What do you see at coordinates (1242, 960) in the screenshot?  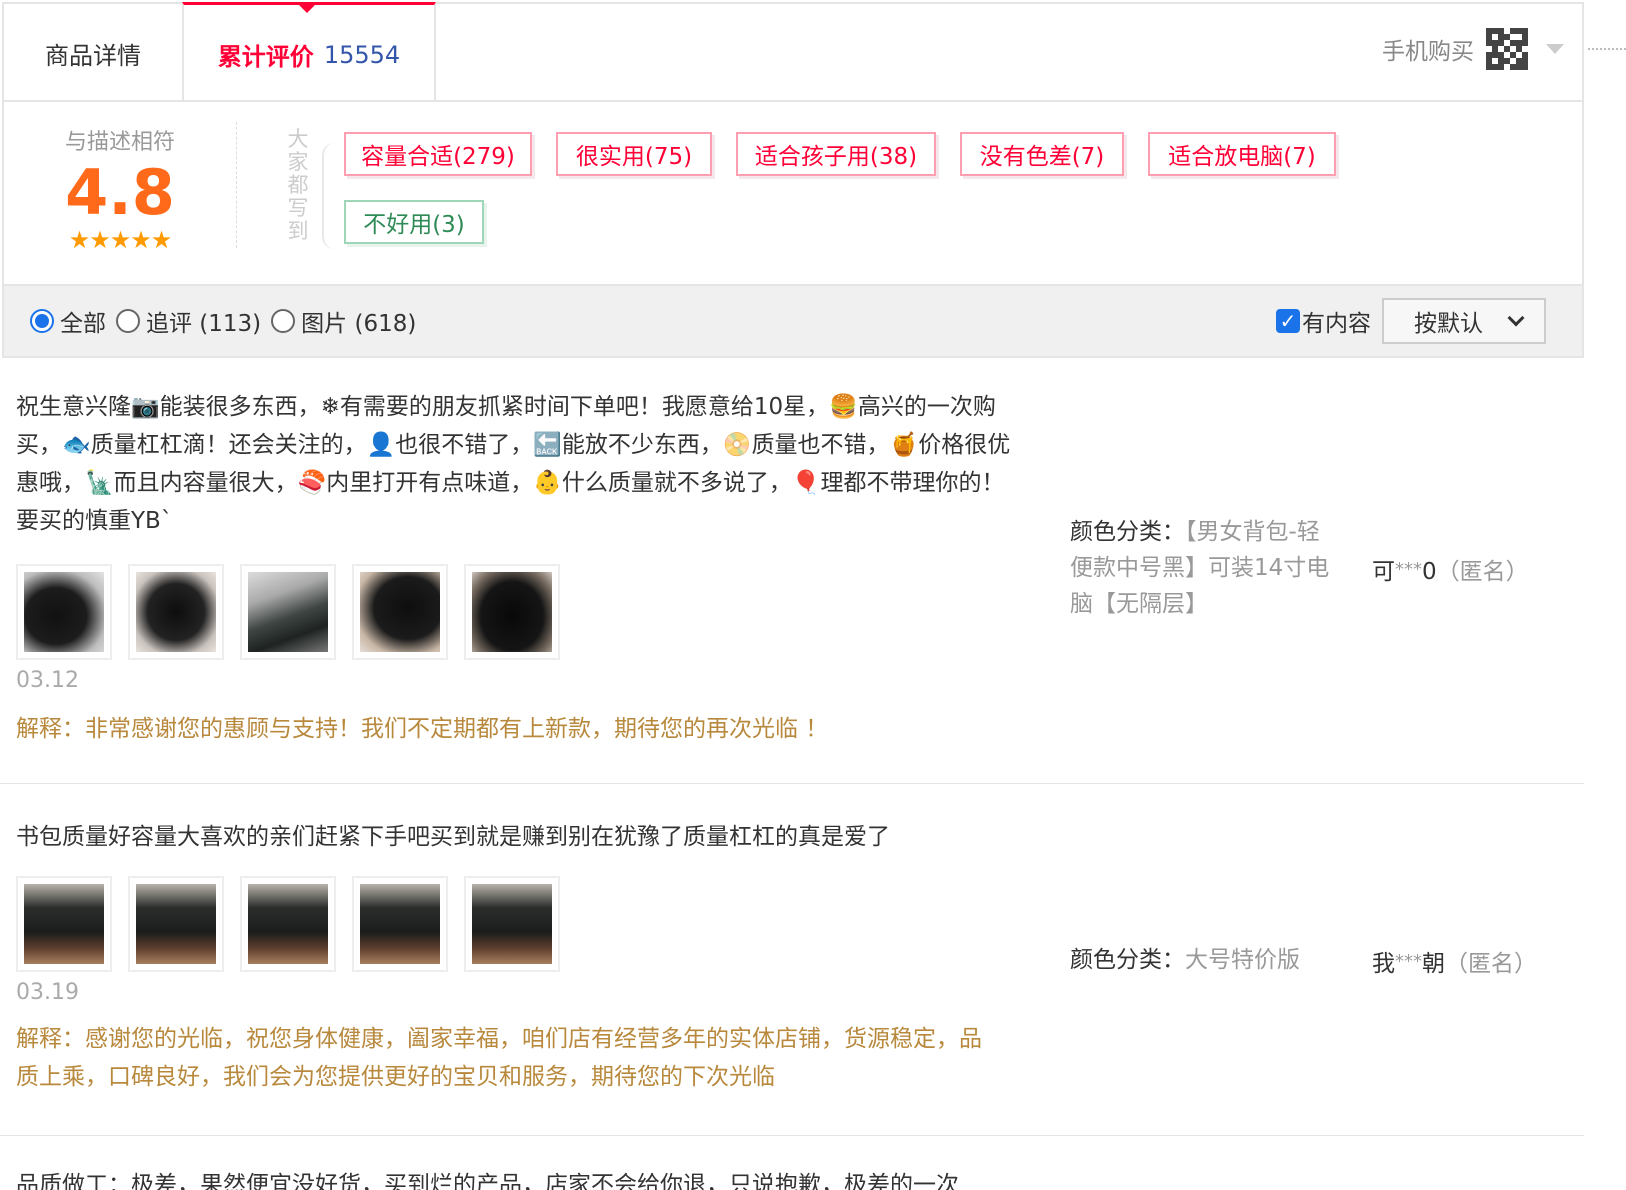 I see `sku-value: 大号特价版` at bounding box center [1242, 960].